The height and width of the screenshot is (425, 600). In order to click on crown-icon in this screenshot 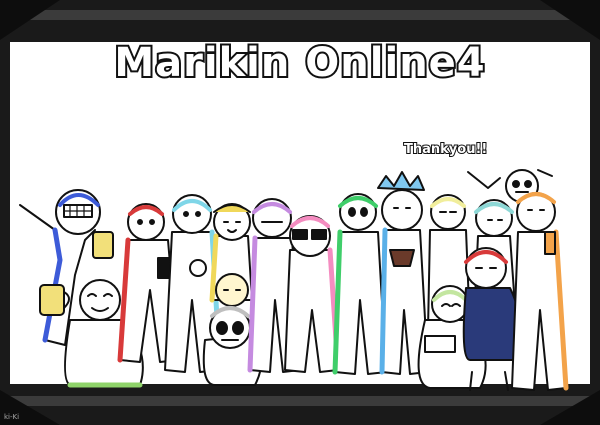, I will do `click(401, 181)`.